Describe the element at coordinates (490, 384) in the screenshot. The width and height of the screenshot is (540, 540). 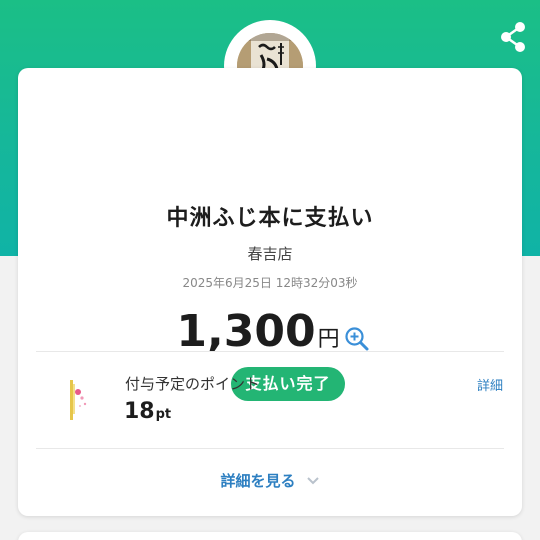
I see `points-detail-link: 詳細` at that location.